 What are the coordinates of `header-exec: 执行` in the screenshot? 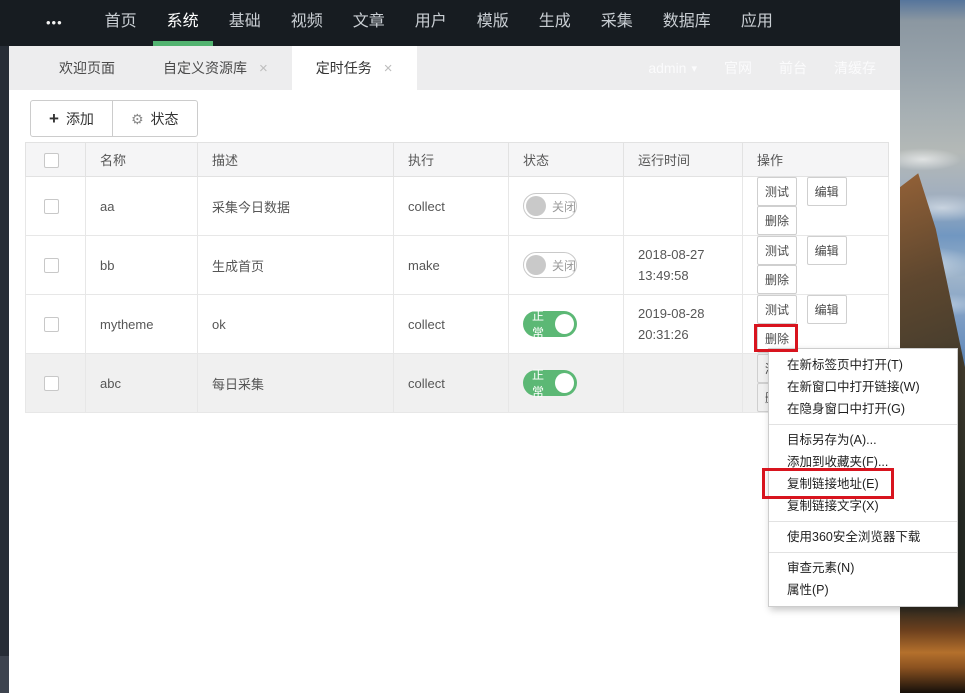 It's located at (451, 159).